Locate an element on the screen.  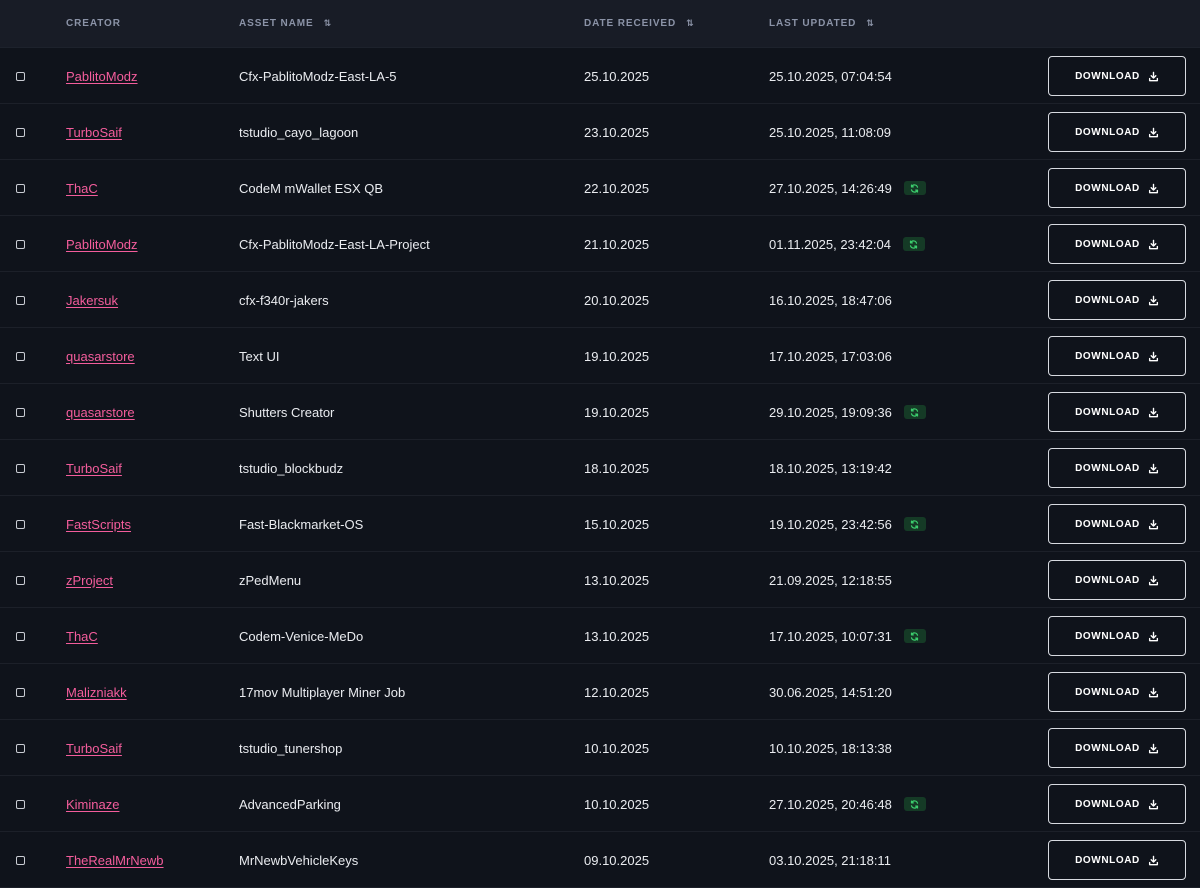
asset-name-cell: AdvancedParking is located at coordinates (290, 804).